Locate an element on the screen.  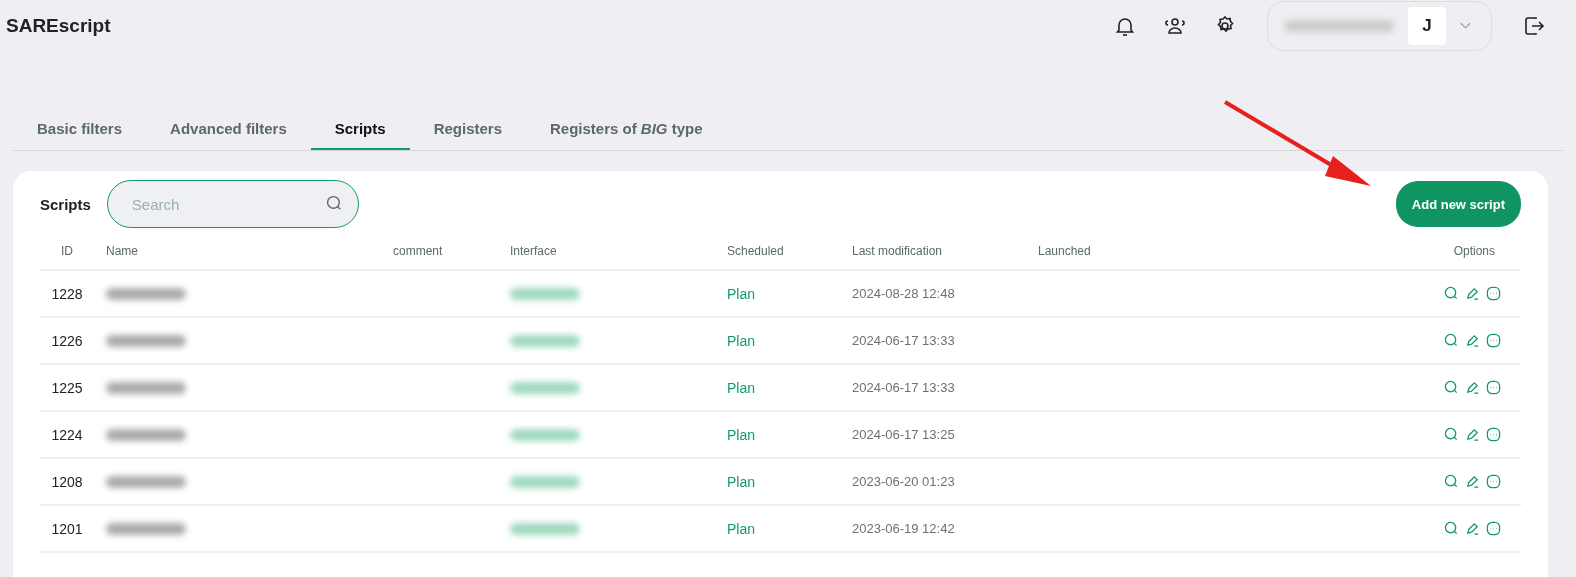
modified-cell-text: 2024-06-17 13:25 is located at coordinates (904, 434).